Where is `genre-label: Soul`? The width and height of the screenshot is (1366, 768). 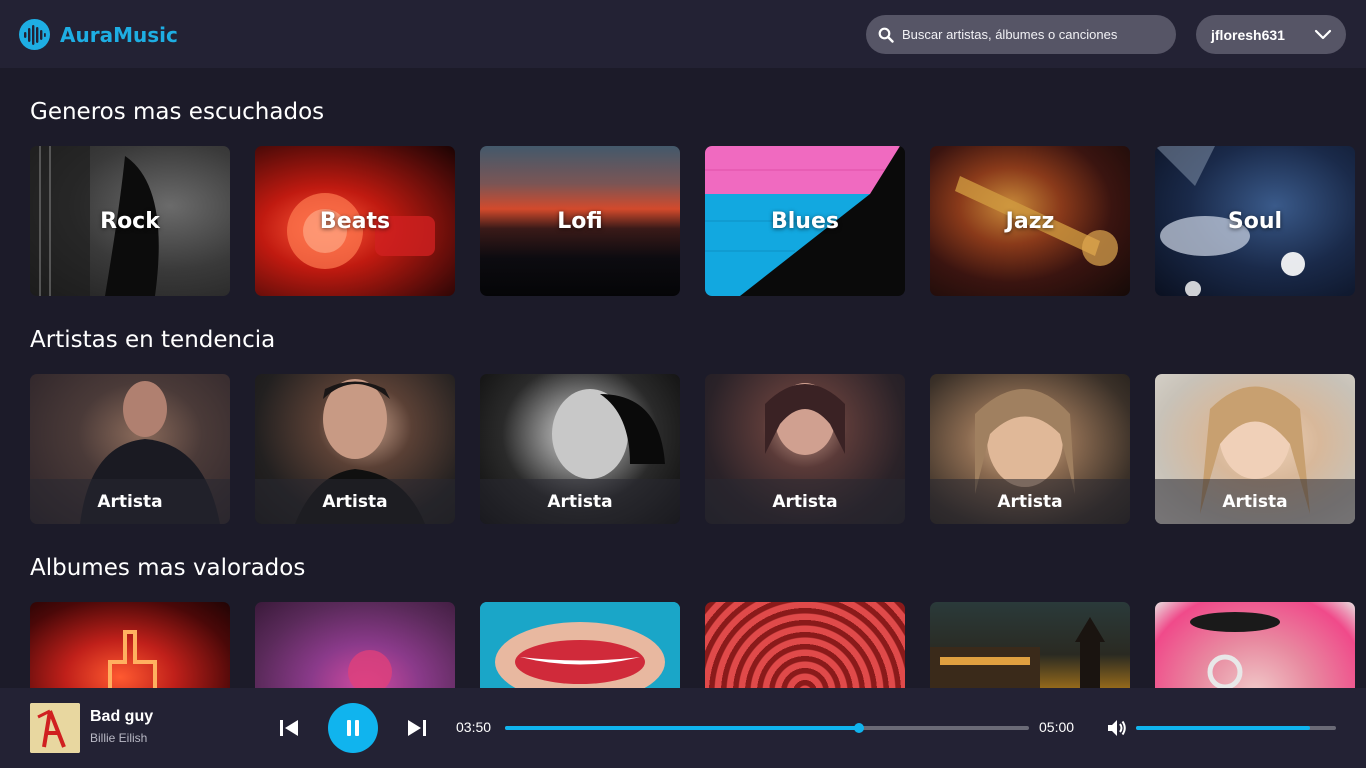 genre-label: Soul is located at coordinates (1255, 221).